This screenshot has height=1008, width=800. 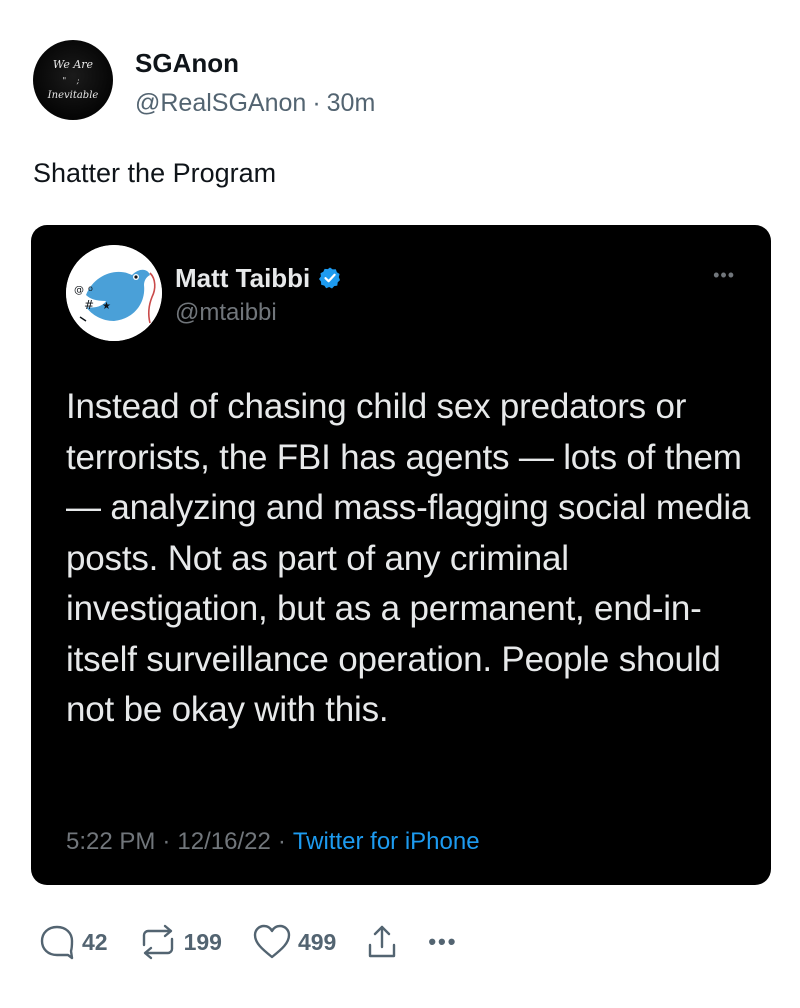 What do you see at coordinates (90, 288) in the screenshot?
I see `svg-text: o` at bounding box center [90, 288].